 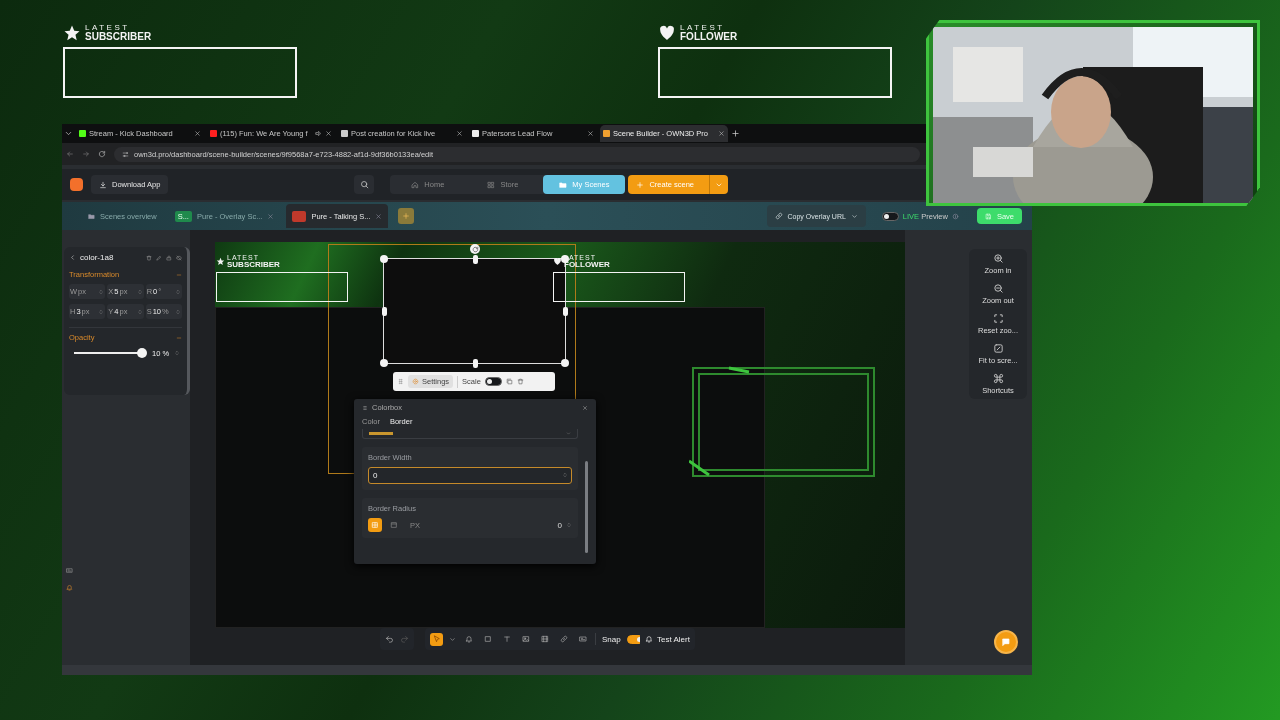 I want to click on add-scene-button, so click(x=406, y=216).